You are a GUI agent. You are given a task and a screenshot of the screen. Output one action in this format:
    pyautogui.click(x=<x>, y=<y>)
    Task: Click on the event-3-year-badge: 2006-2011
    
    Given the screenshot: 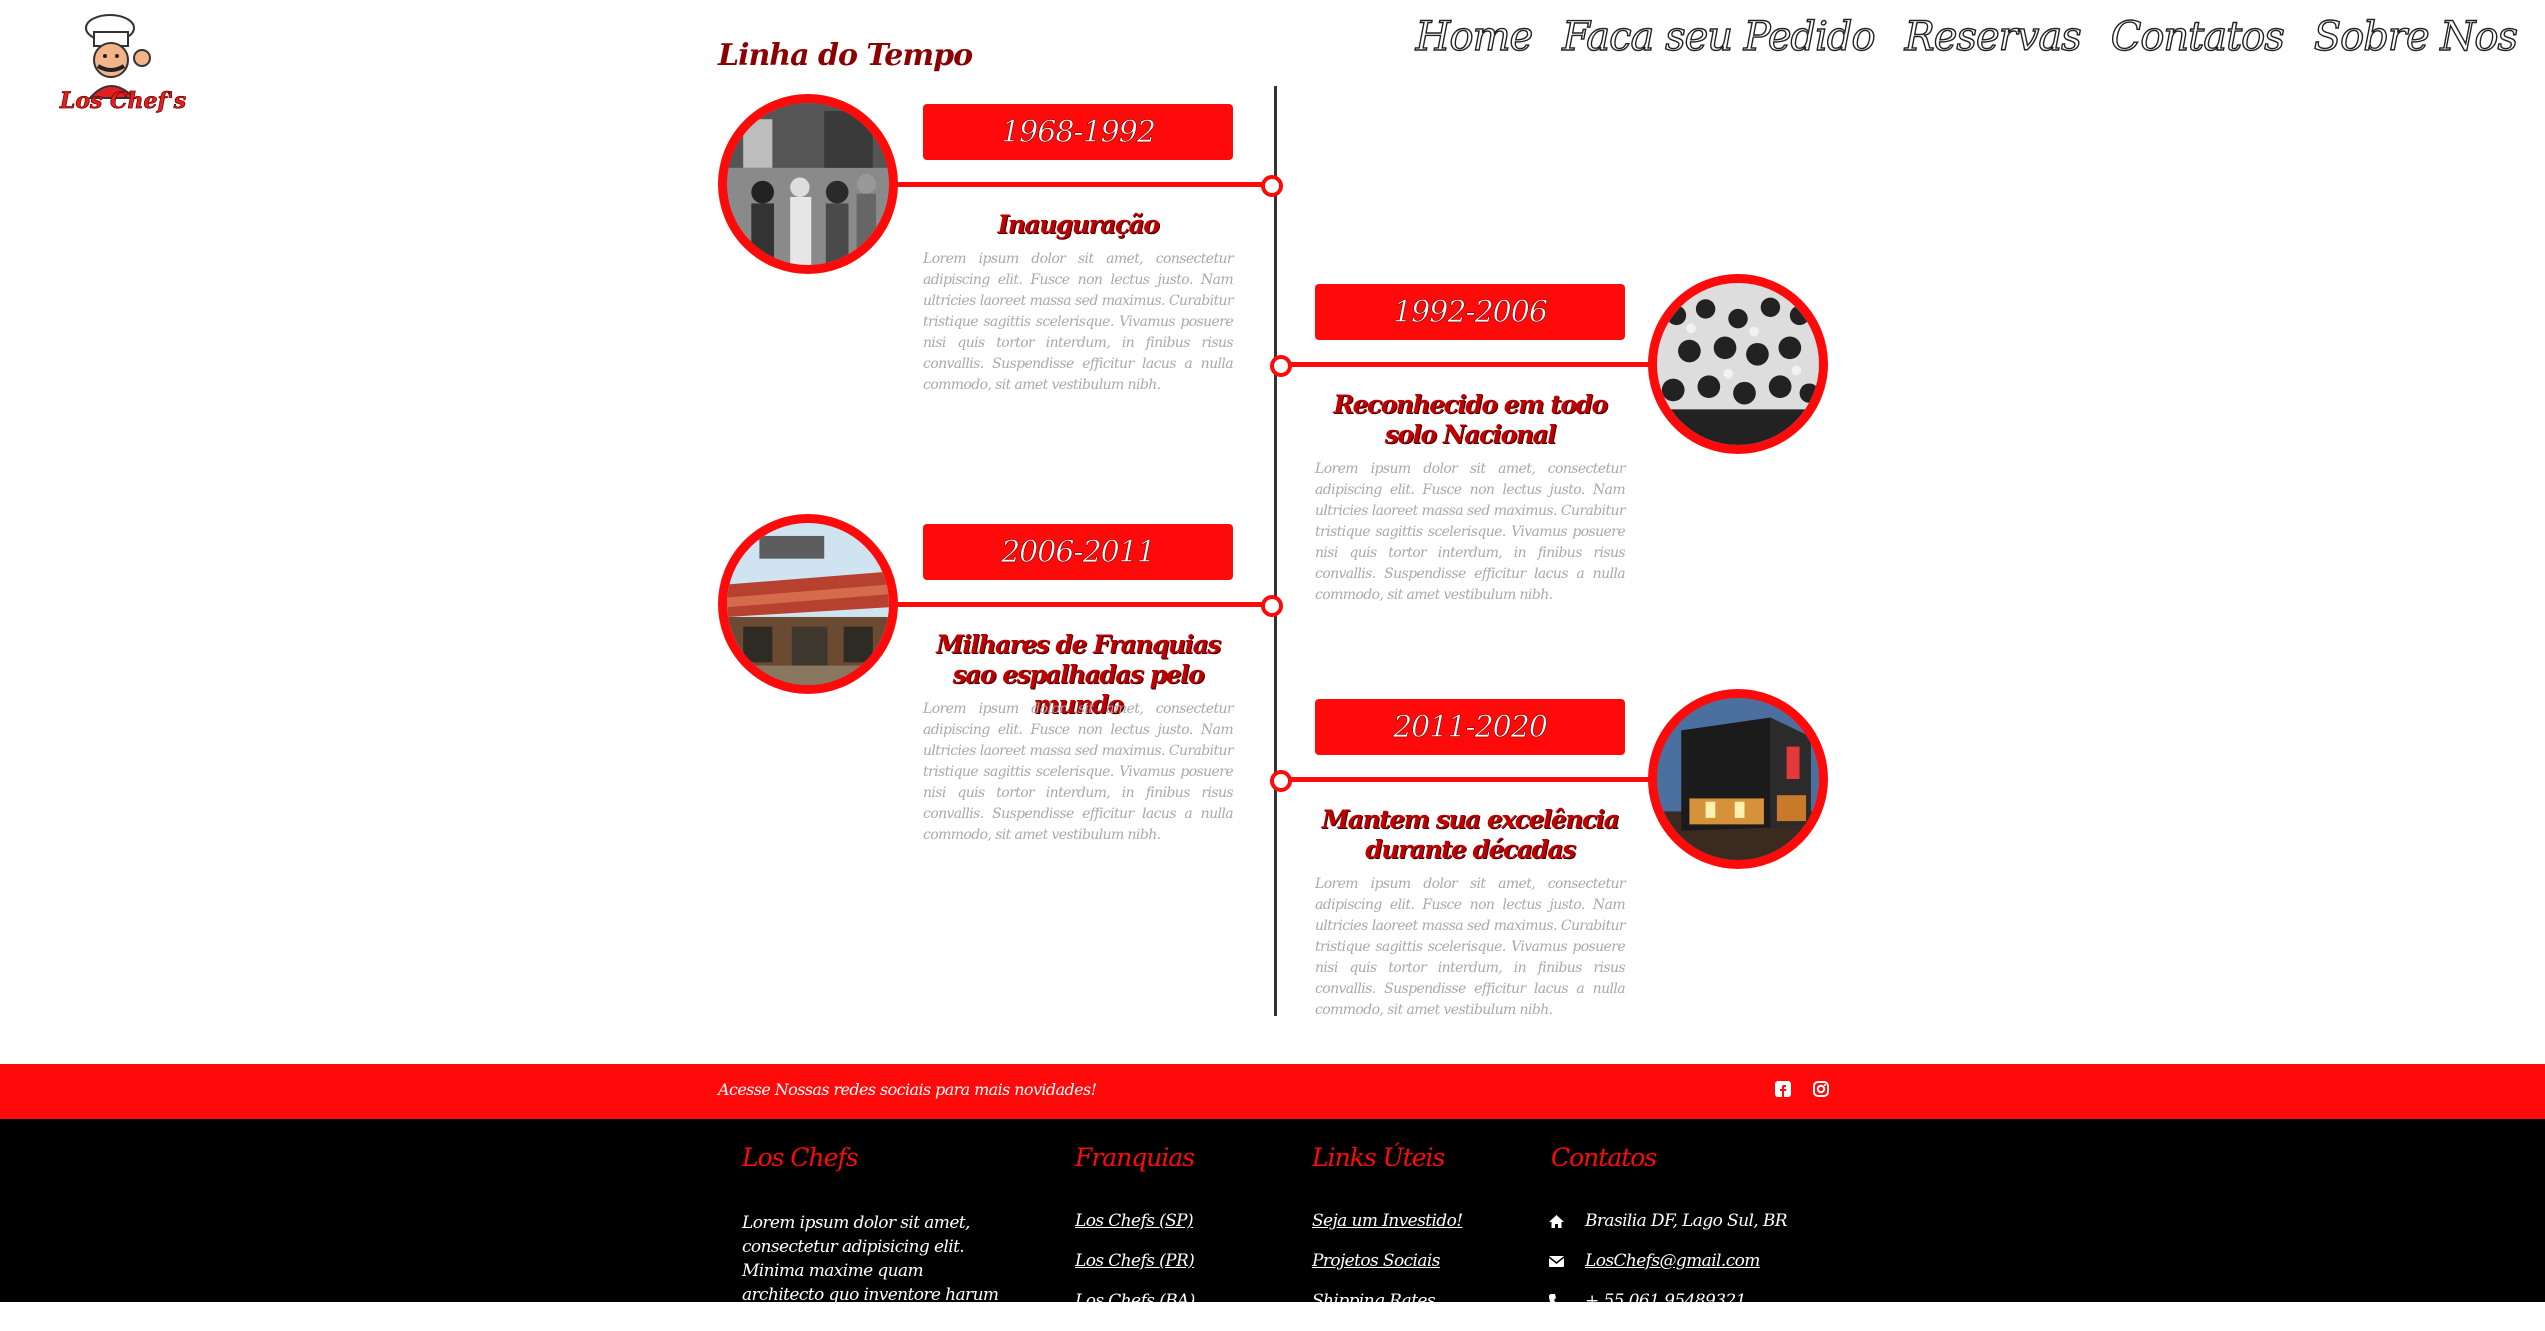 What is the action you would take?
    pyautogui.click(x=1078, y=552)
    